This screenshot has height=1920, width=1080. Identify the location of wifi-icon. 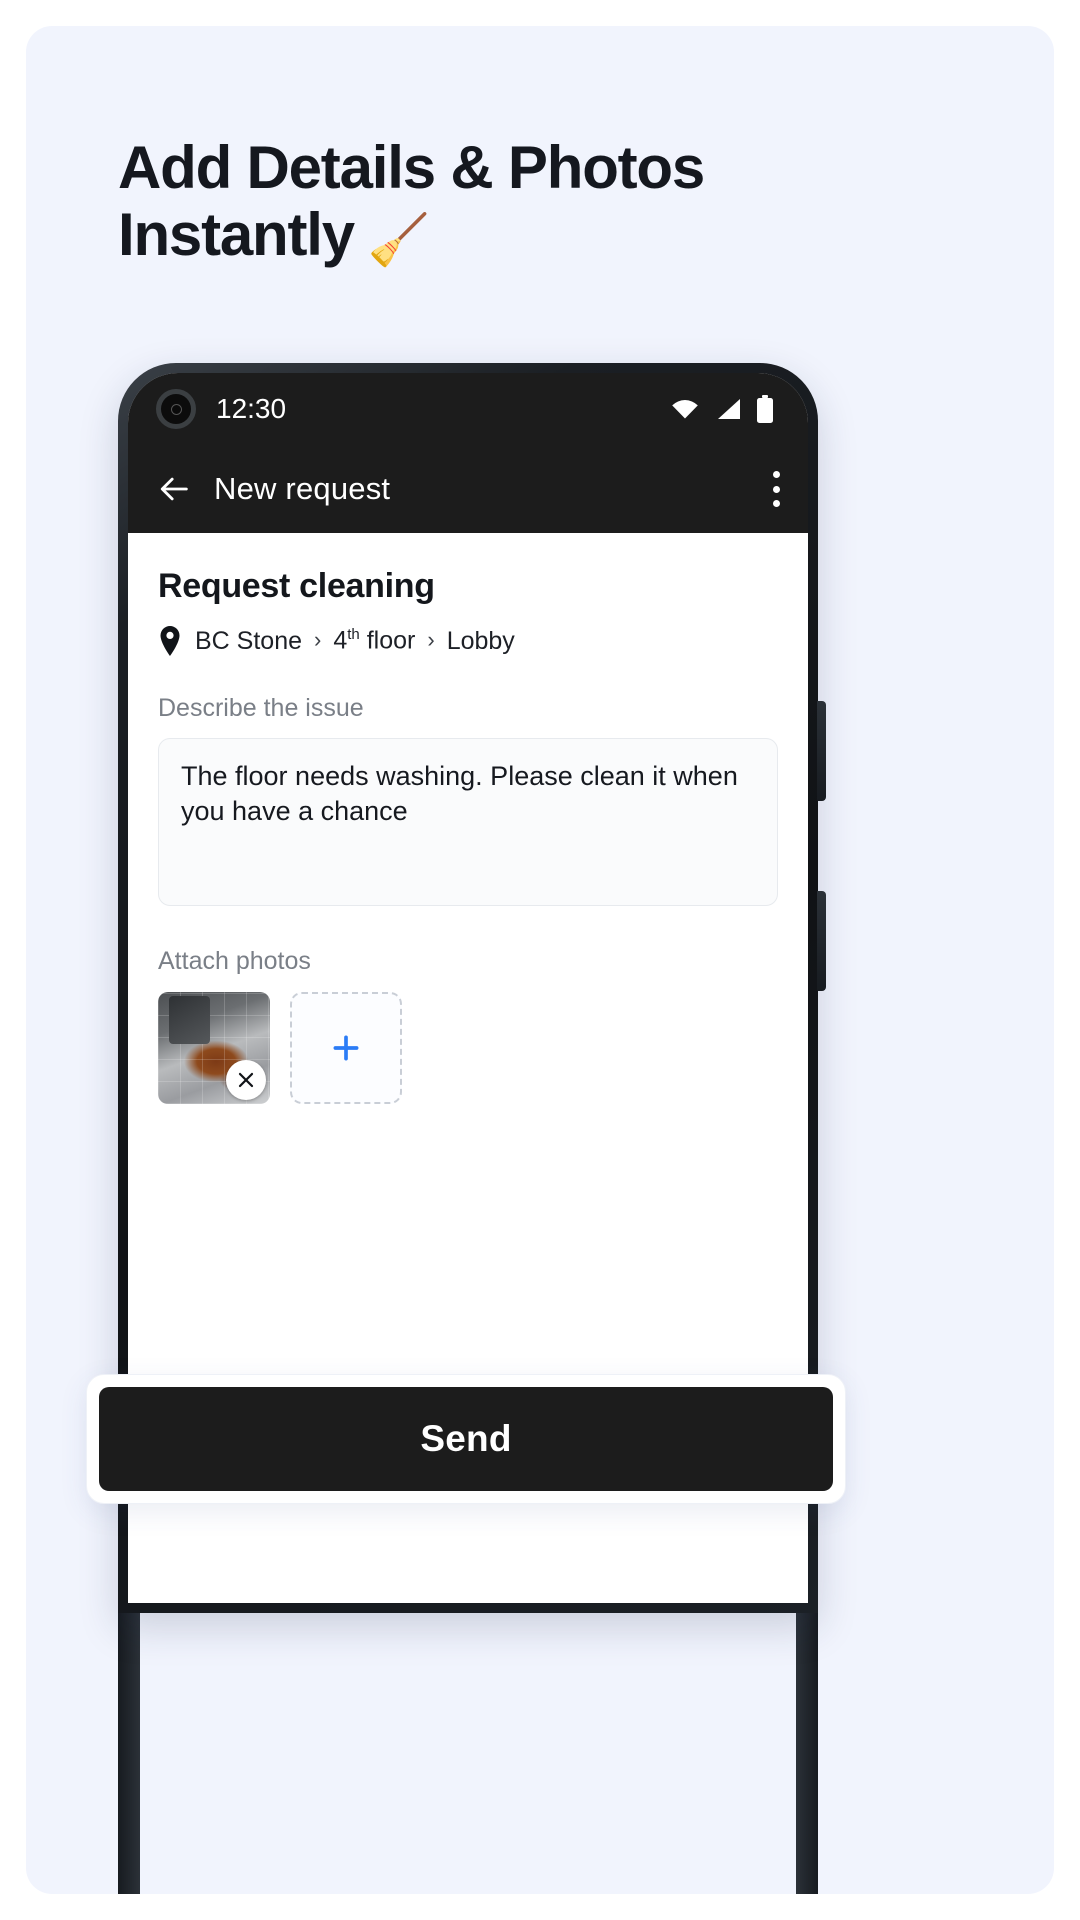
(685, 409).